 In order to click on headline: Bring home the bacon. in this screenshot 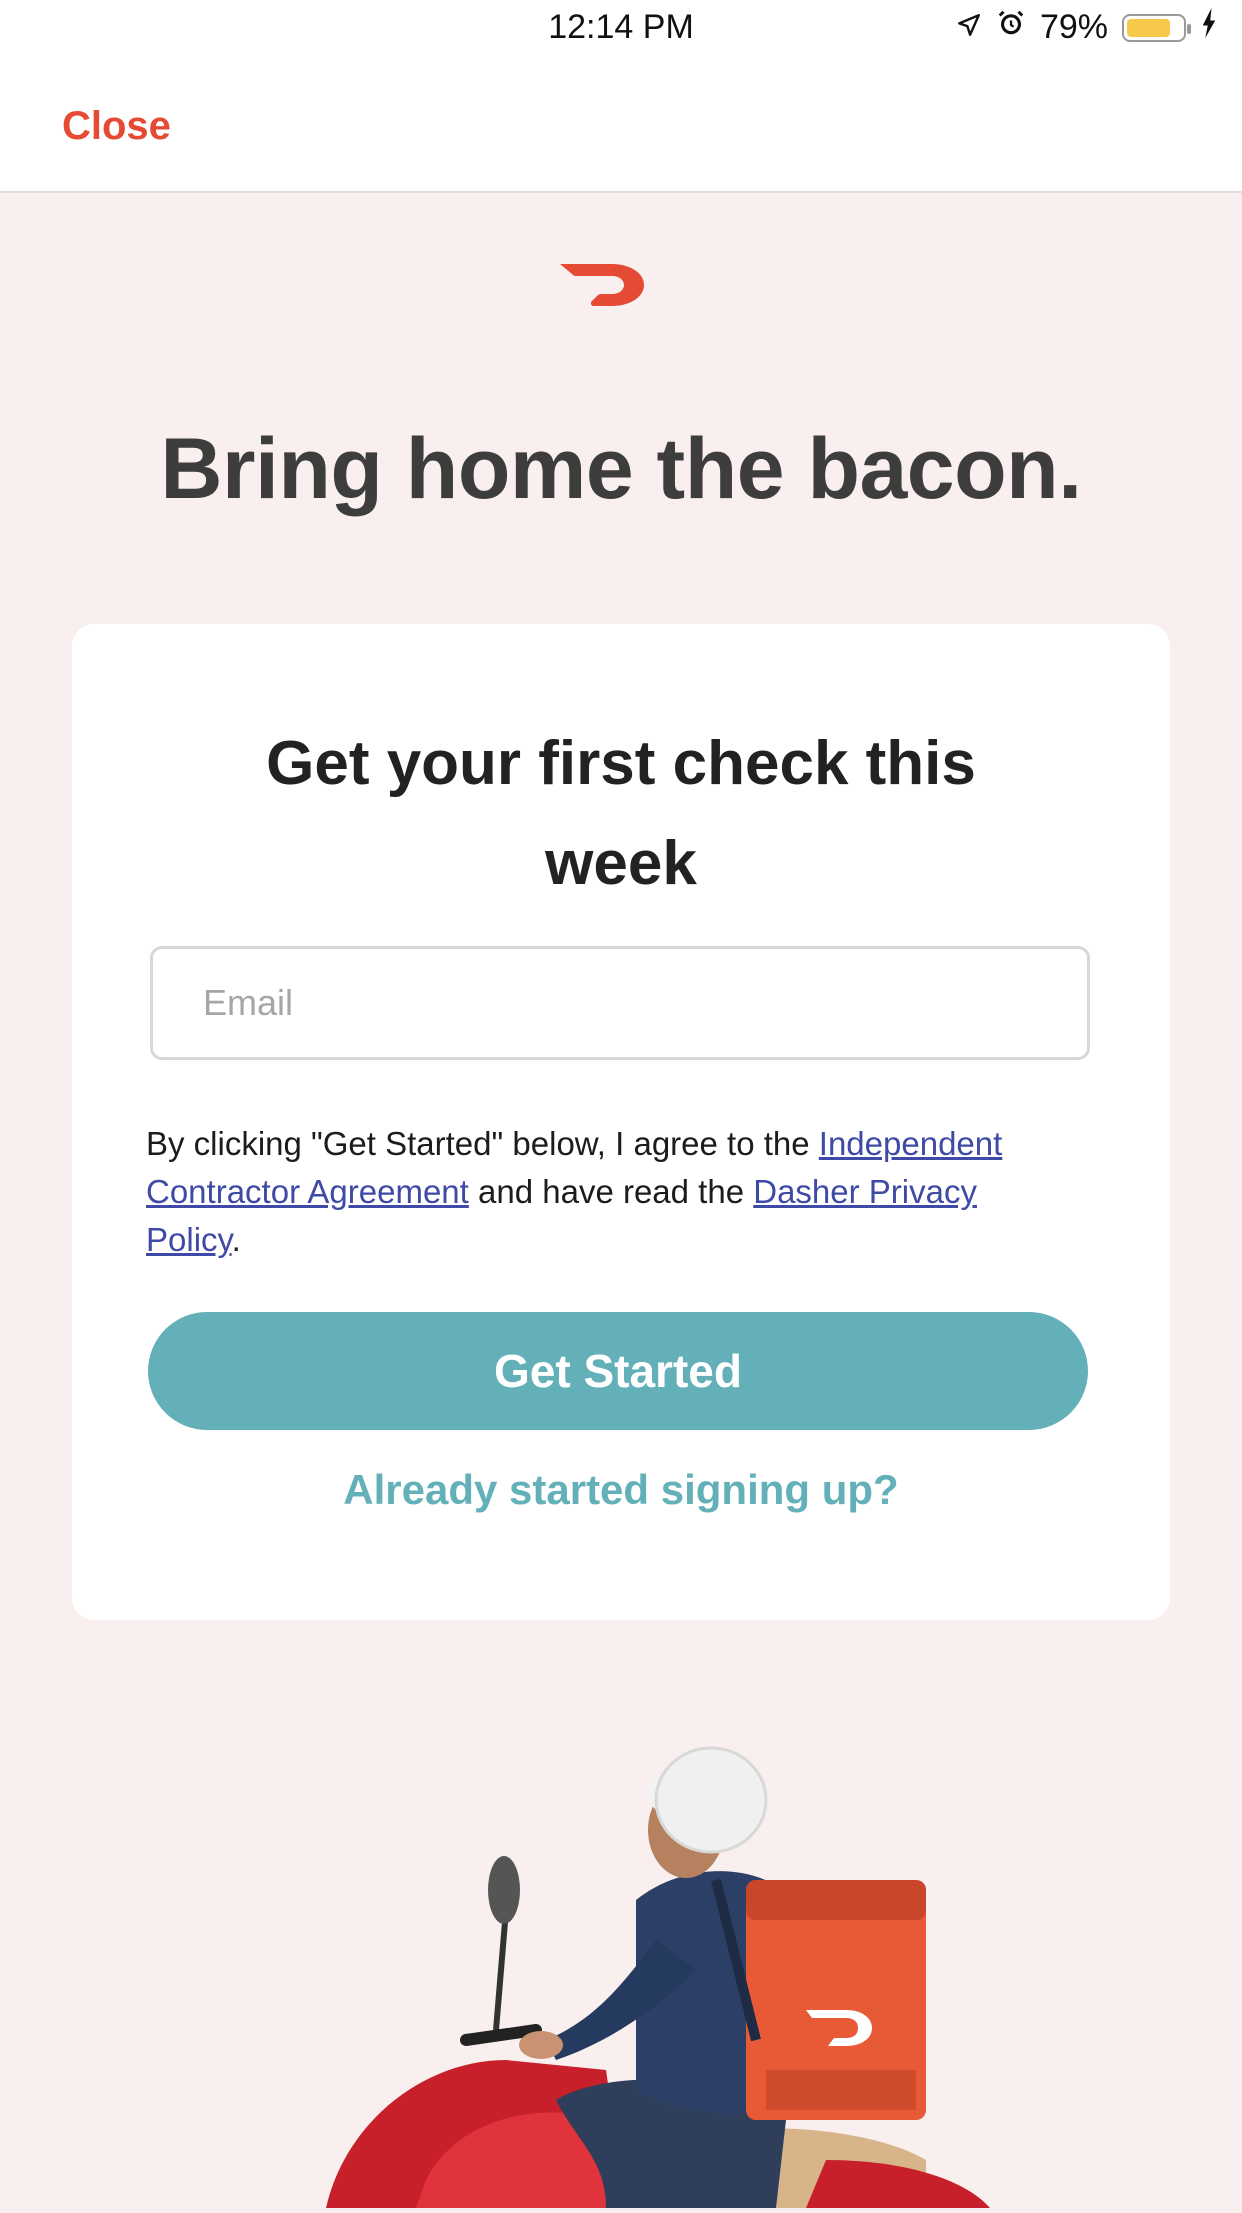, I will do `click(621, 469)`.